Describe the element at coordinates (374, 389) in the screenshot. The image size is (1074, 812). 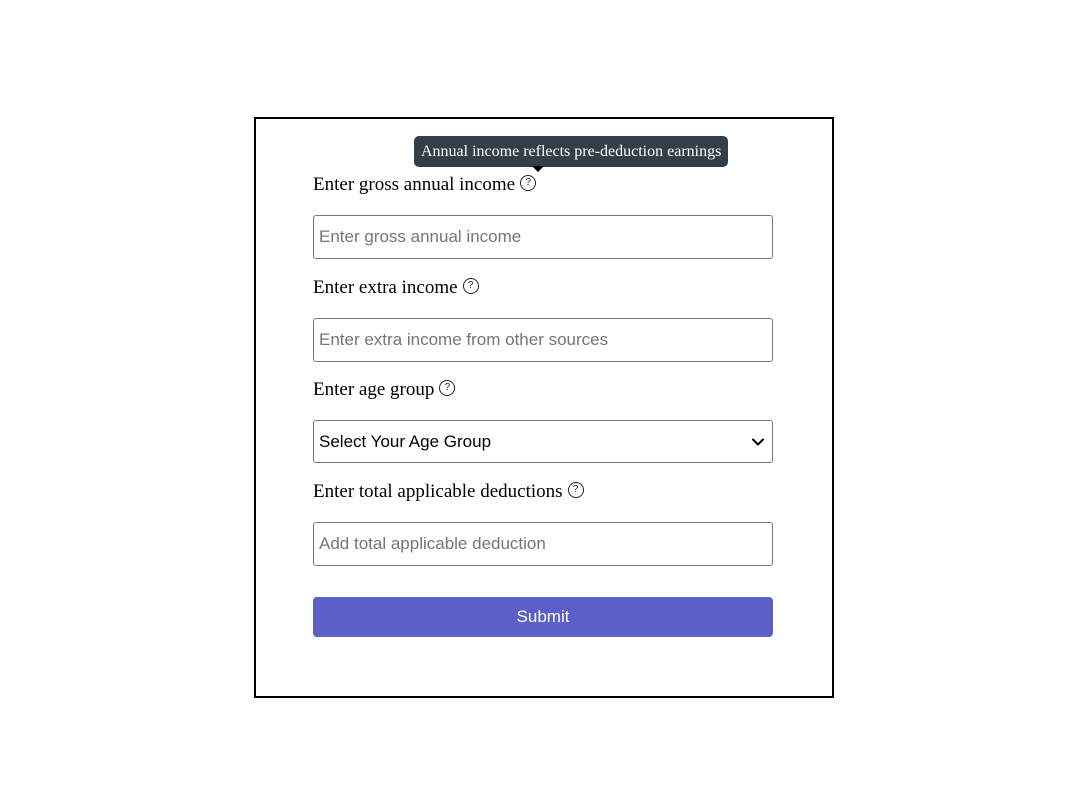
I see `age-group-label: Enter age group` at that location.